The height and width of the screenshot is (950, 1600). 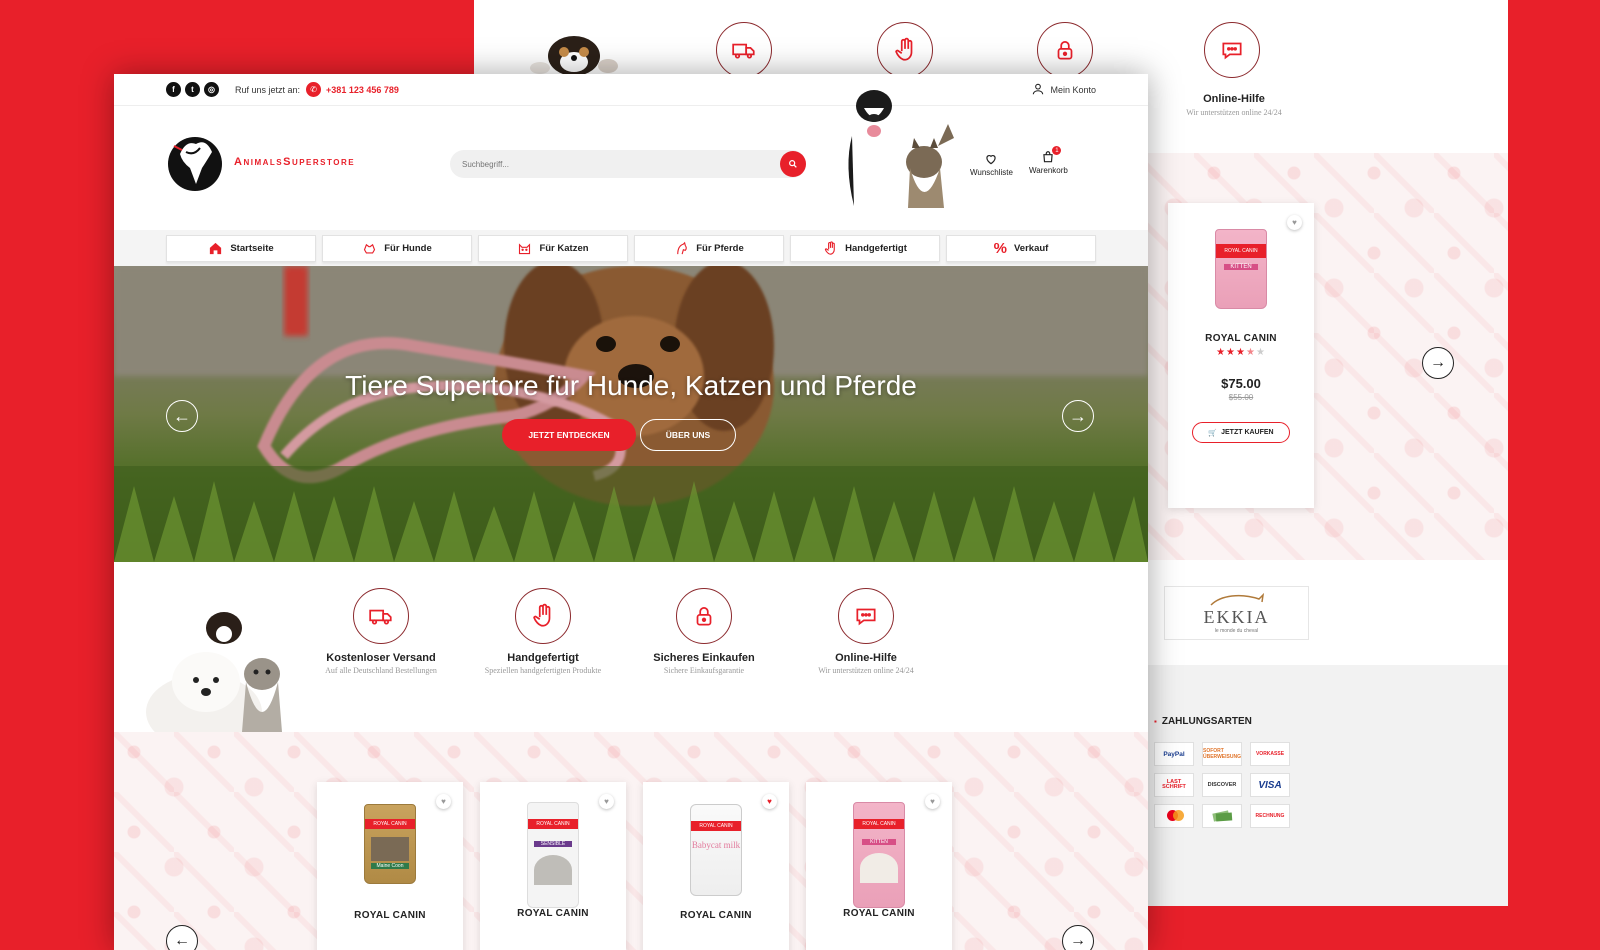 I want to click on puppy-image, so click(x=573, y=52).